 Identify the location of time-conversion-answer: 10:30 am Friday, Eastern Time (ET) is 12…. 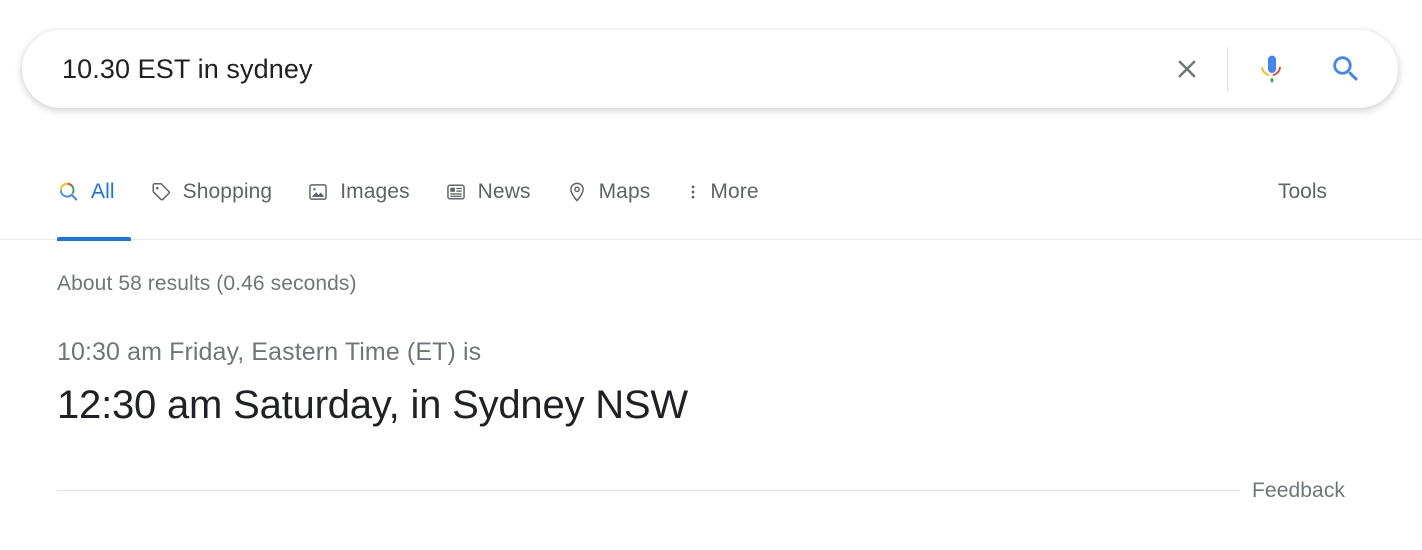
(657, 383).